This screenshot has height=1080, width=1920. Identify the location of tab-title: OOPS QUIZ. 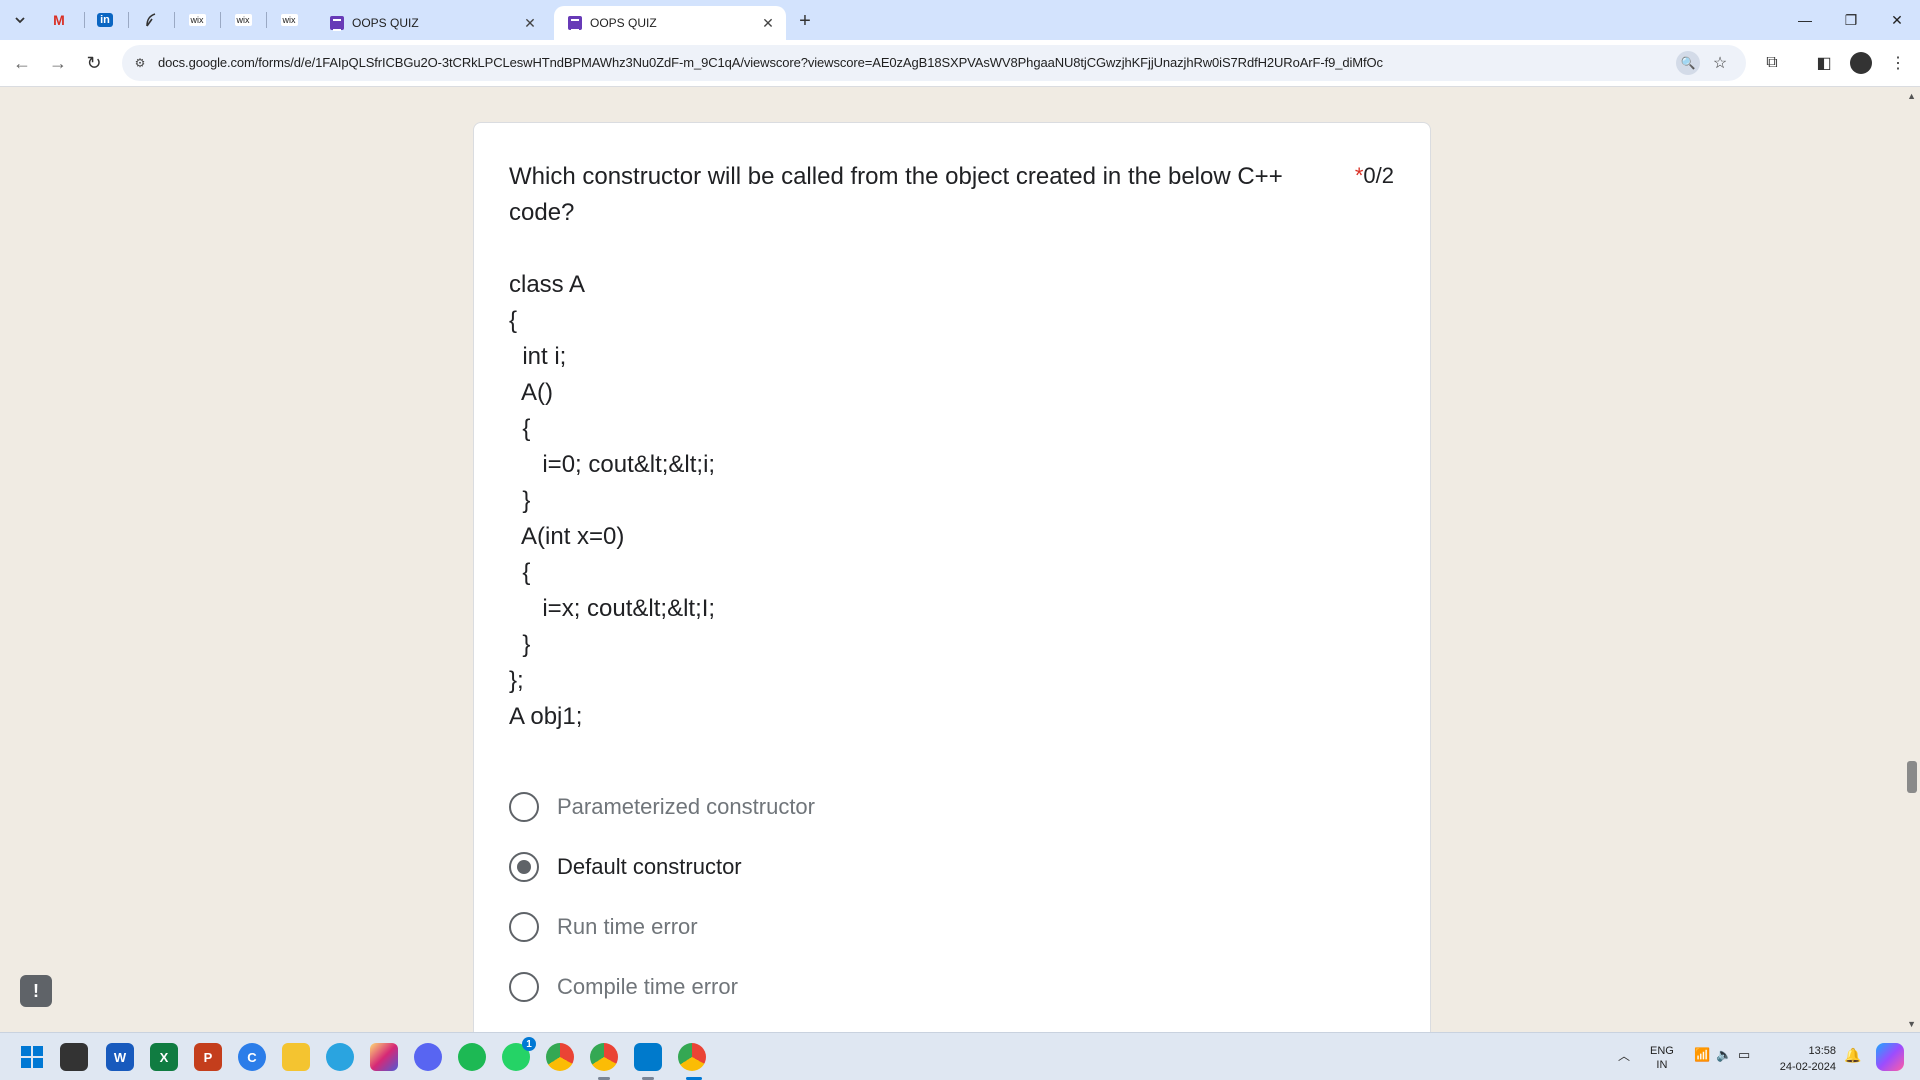
(623, 23).